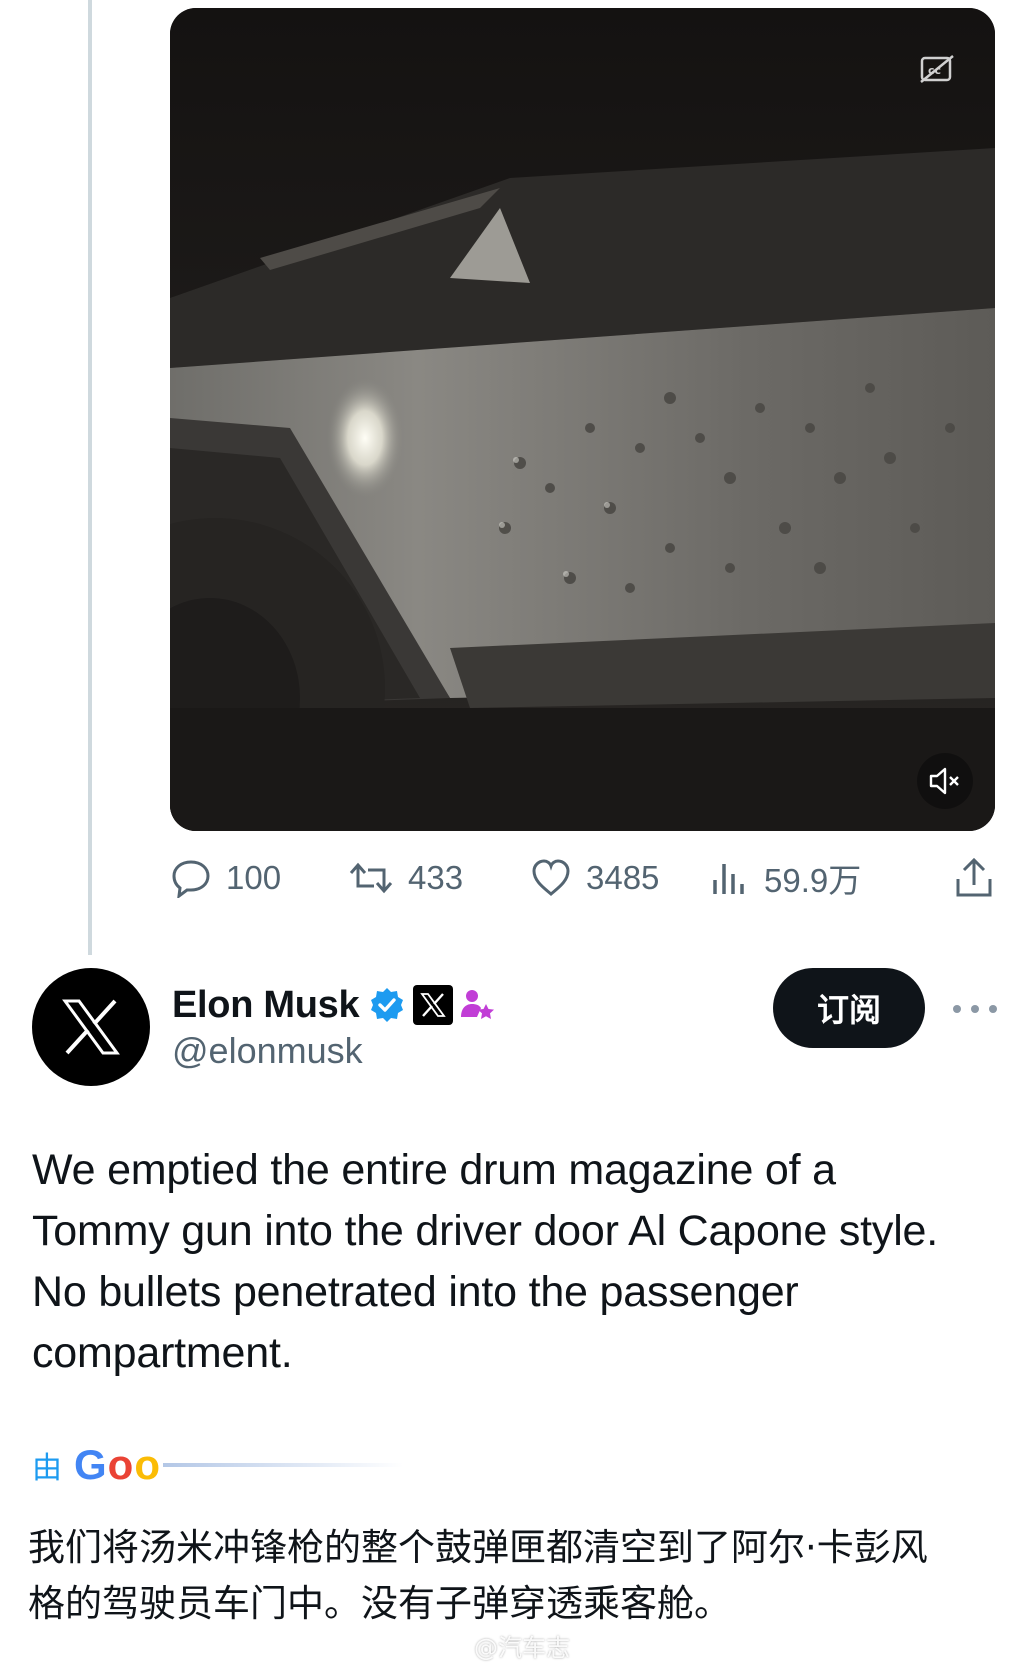 The width and height of the screenshot is (1024, 1672). What do you see at coordinates (47, 1468) in the screenshot?
I see `translated-by-label: 由` at bounding box center [47, 1468].